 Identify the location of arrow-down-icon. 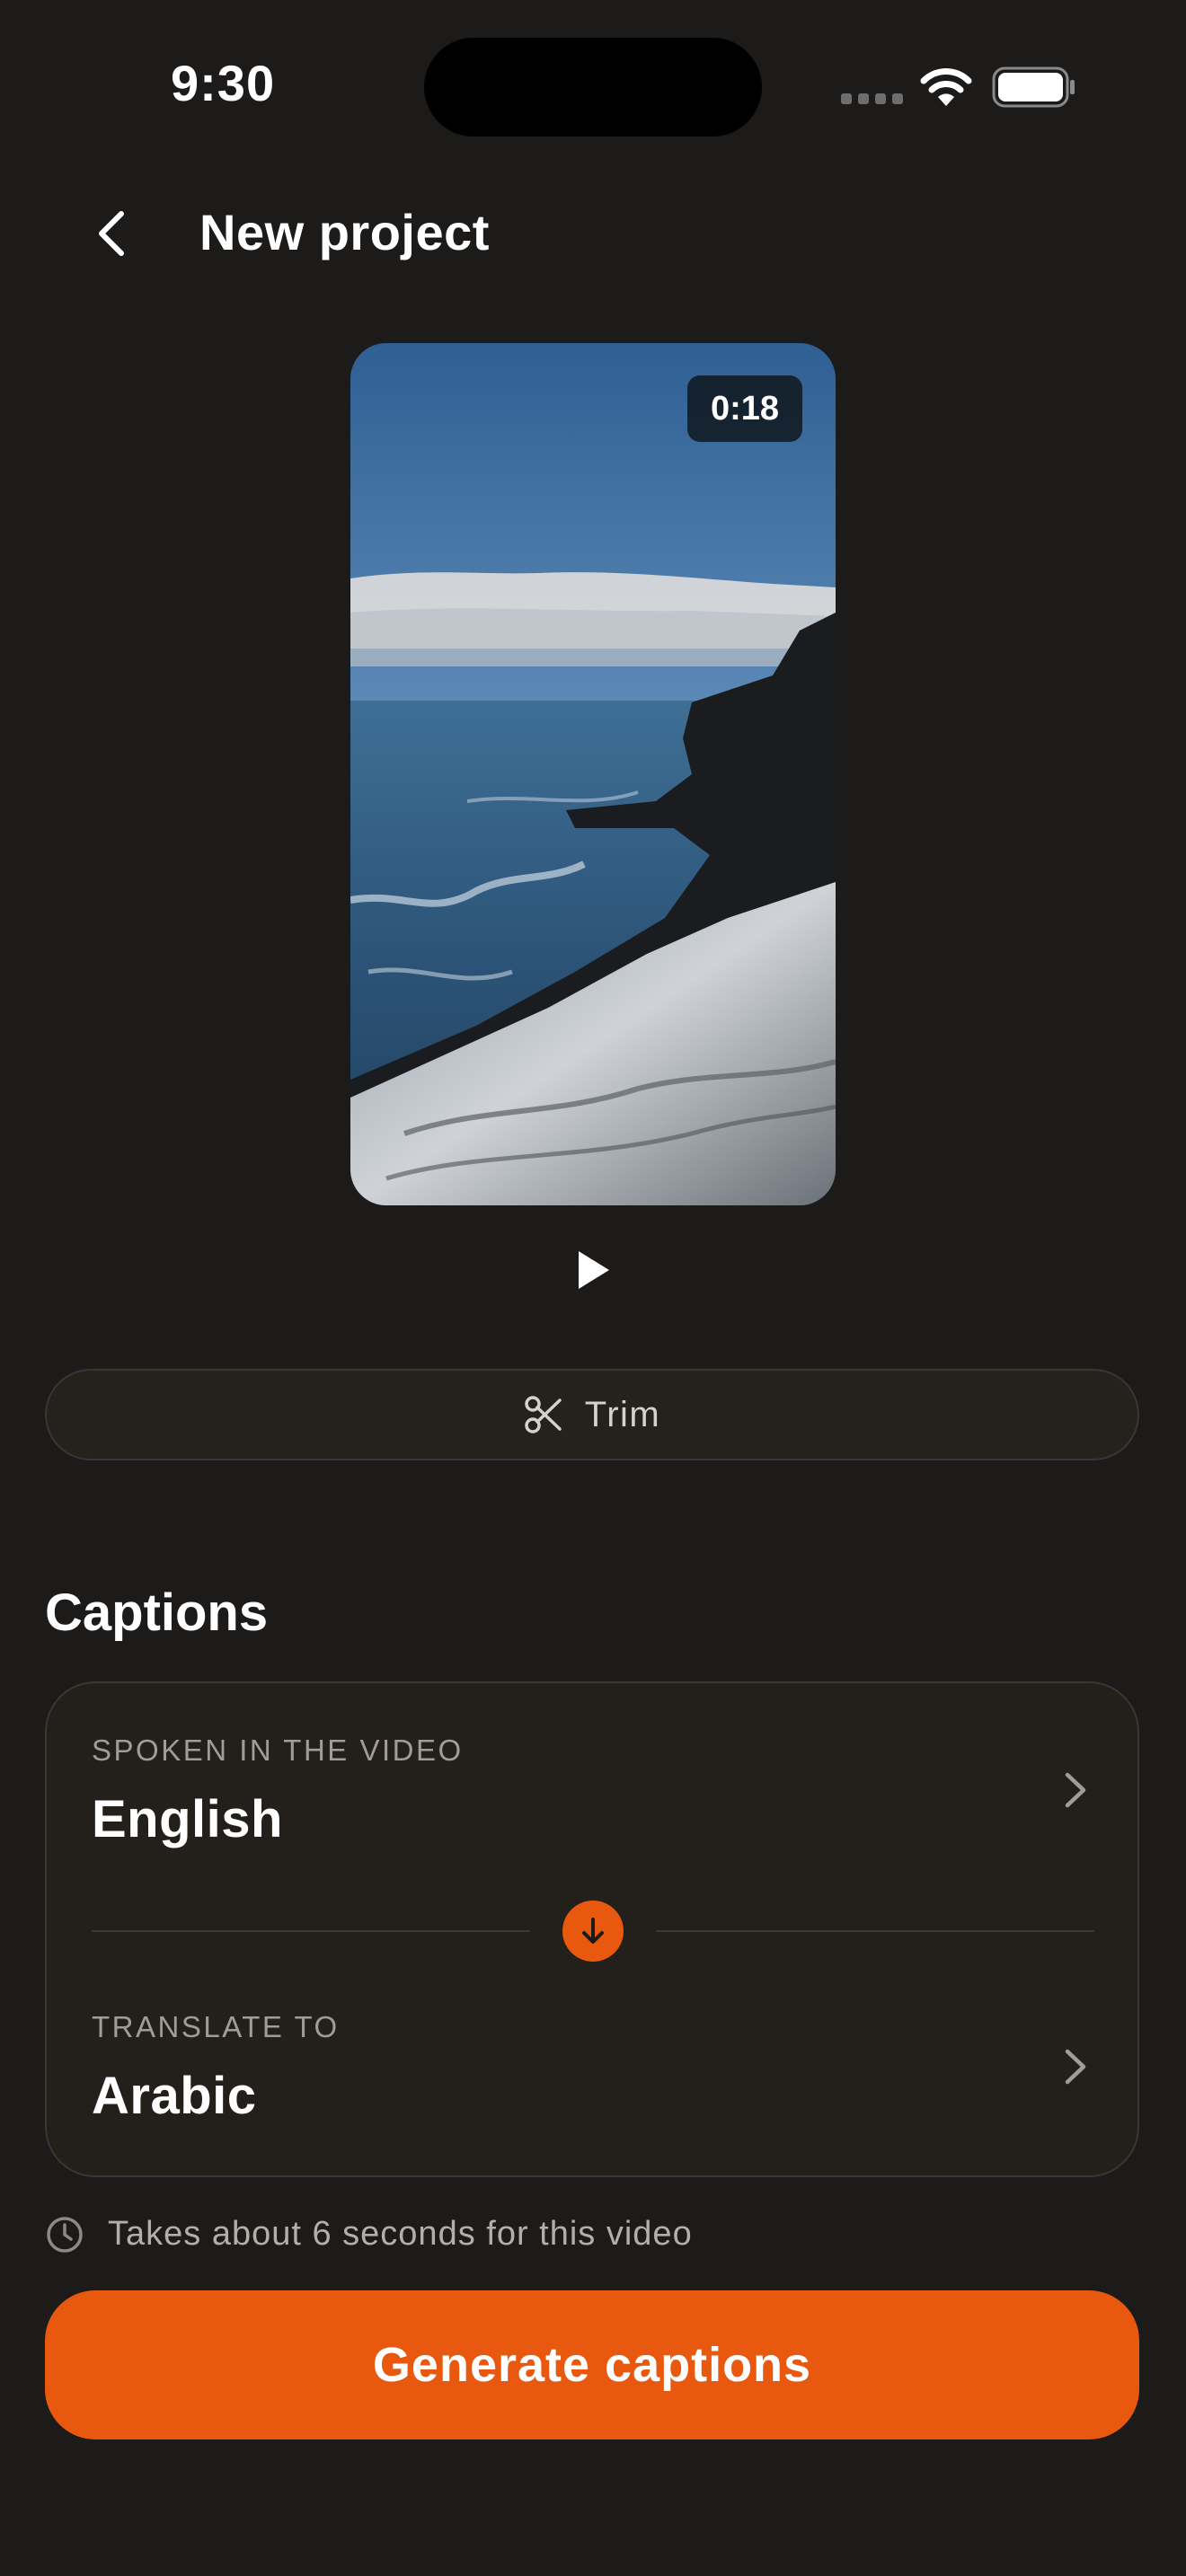
(593, 1931).